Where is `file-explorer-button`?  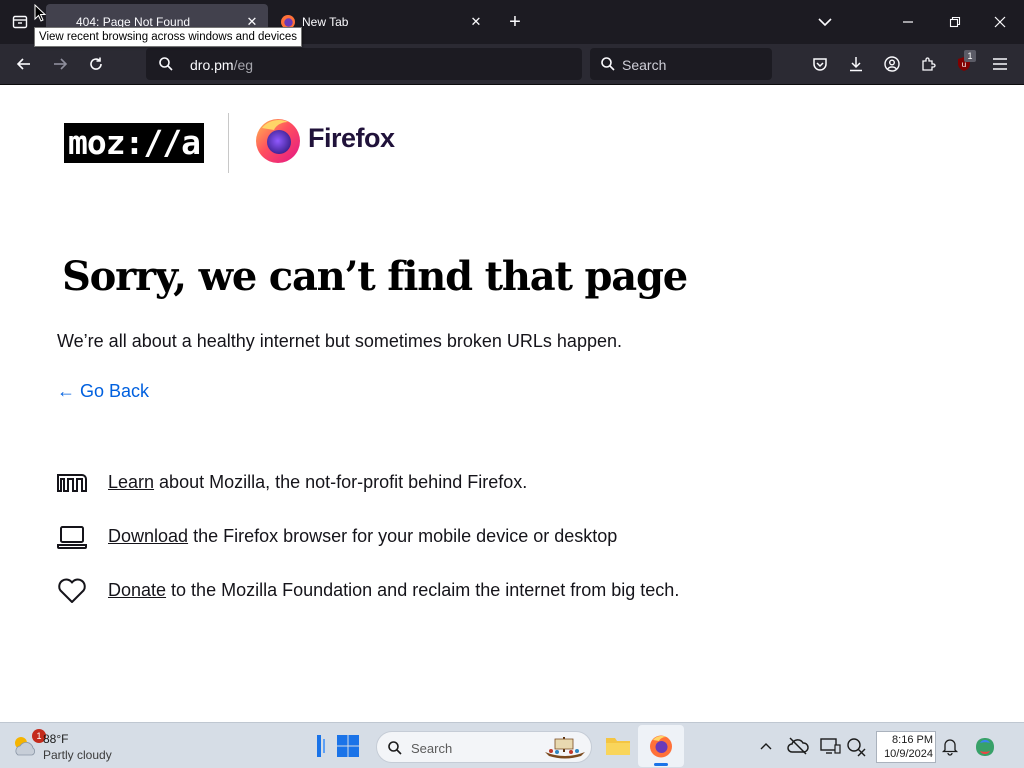
file-explorer-button is located at coordinates (618, 746).